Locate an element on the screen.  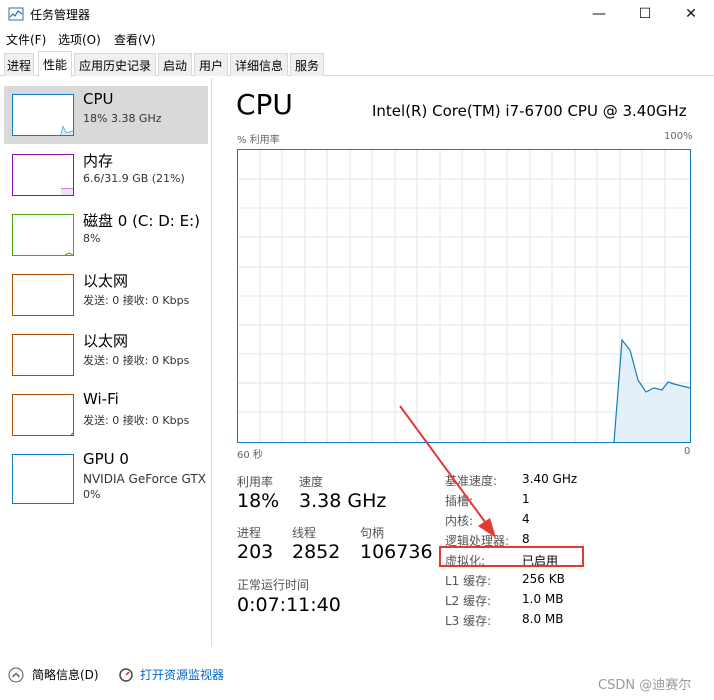
summary-label: 简略信息(D) is located at coordinates (65, 675).